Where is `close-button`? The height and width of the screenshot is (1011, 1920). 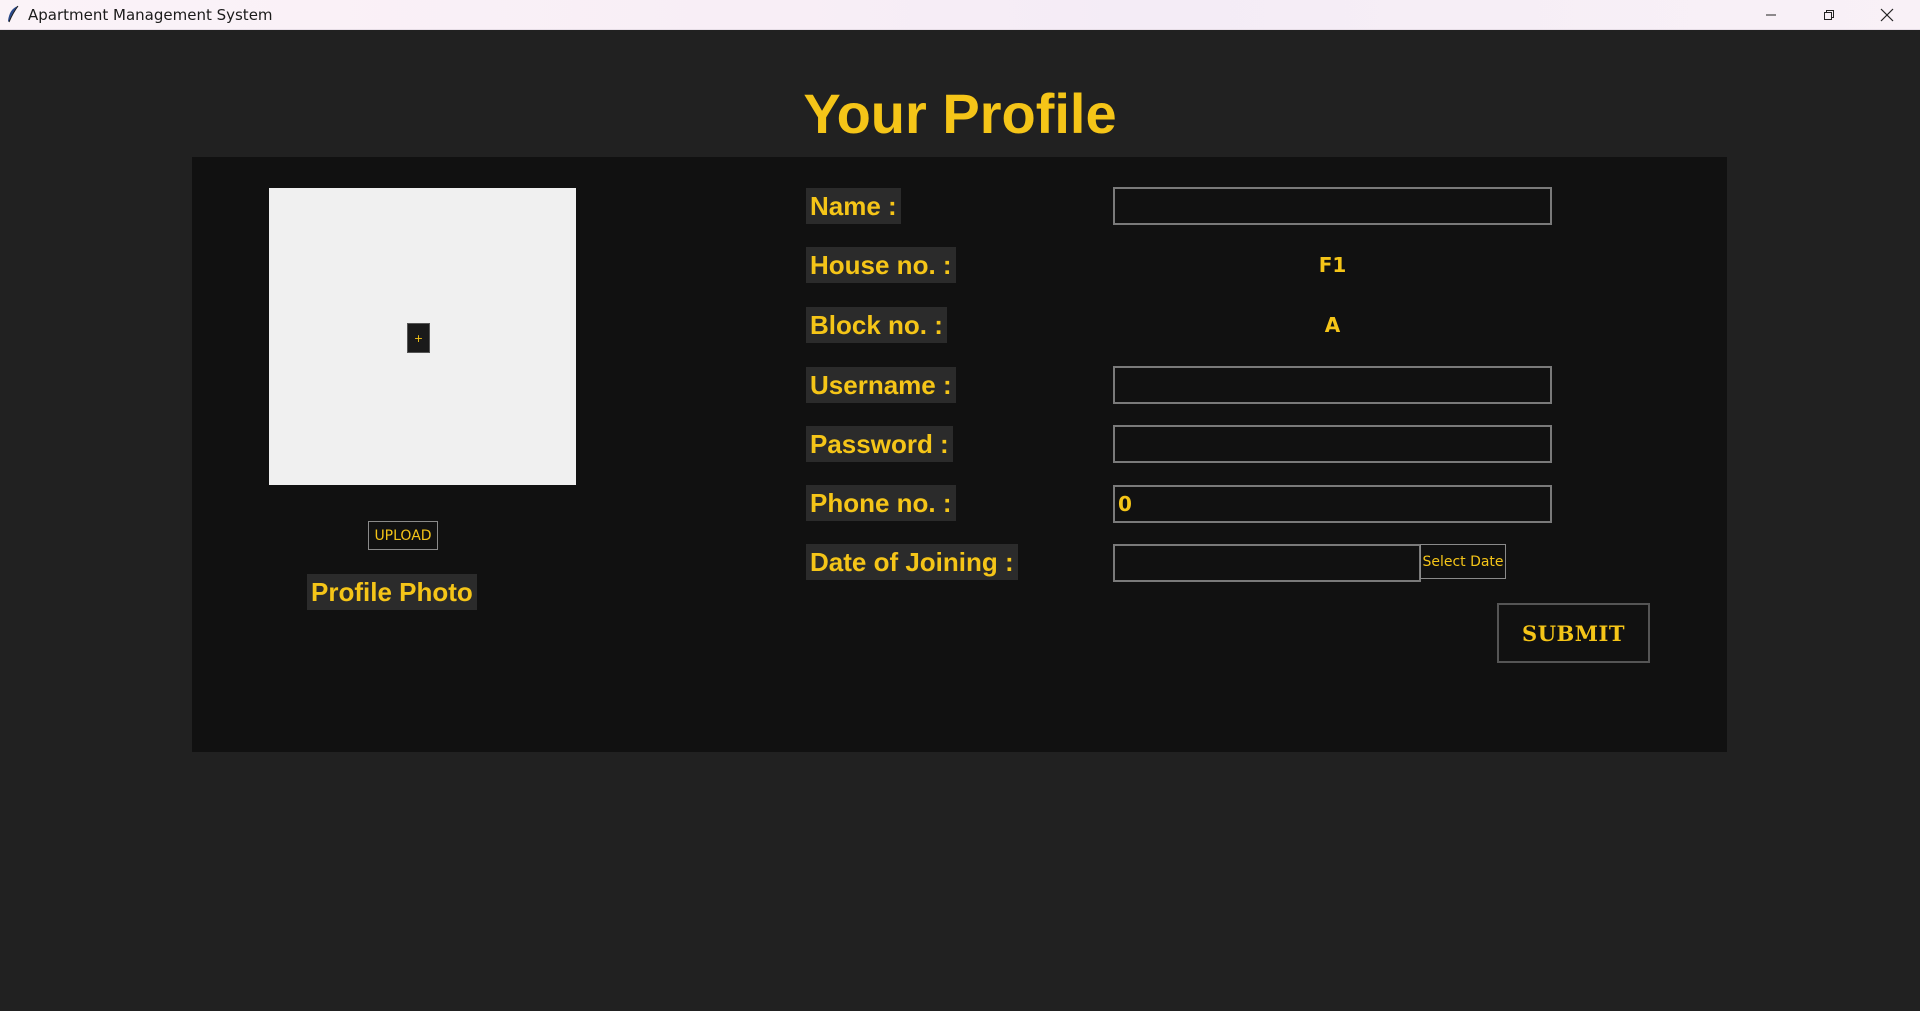
close-button is located at coordinates (1887, 14).